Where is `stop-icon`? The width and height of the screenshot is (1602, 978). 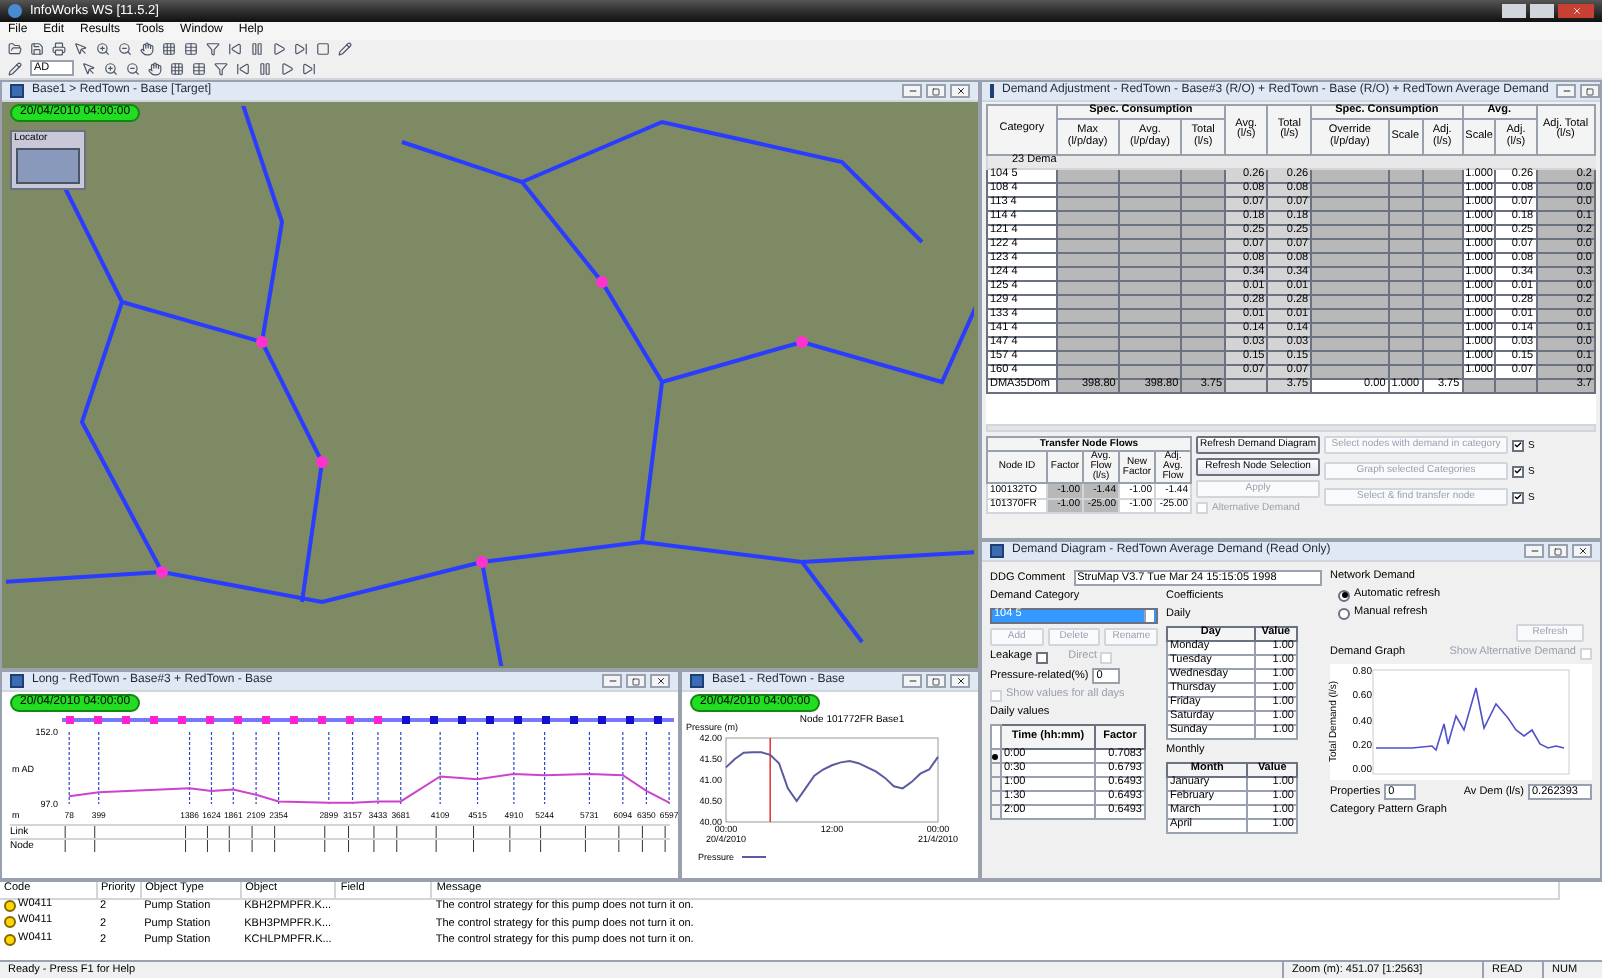 stop-icon is located at coordinates (323, 49).